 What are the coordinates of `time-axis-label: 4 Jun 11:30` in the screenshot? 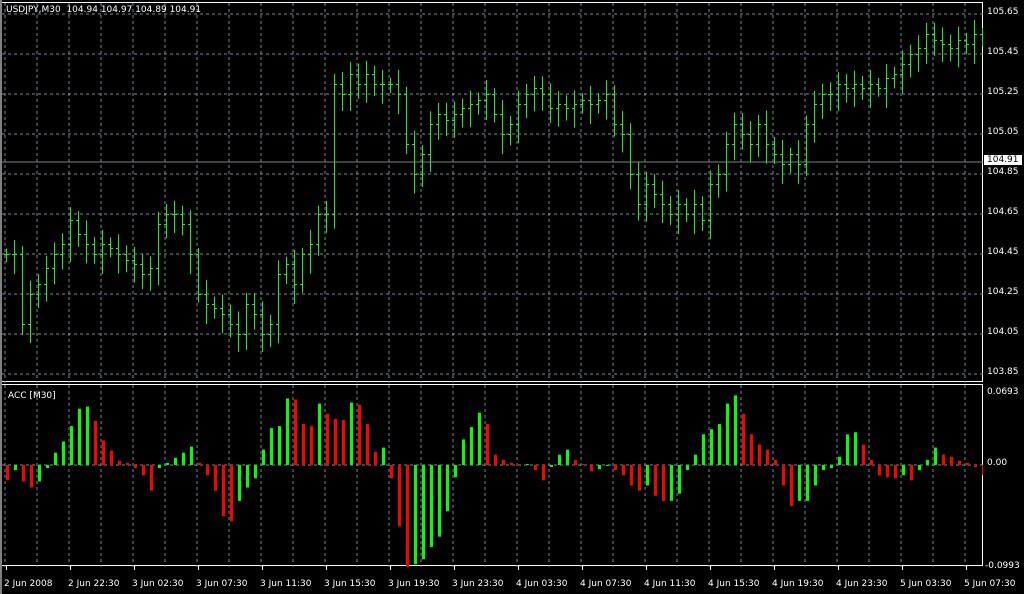 It's located at (670, 584).